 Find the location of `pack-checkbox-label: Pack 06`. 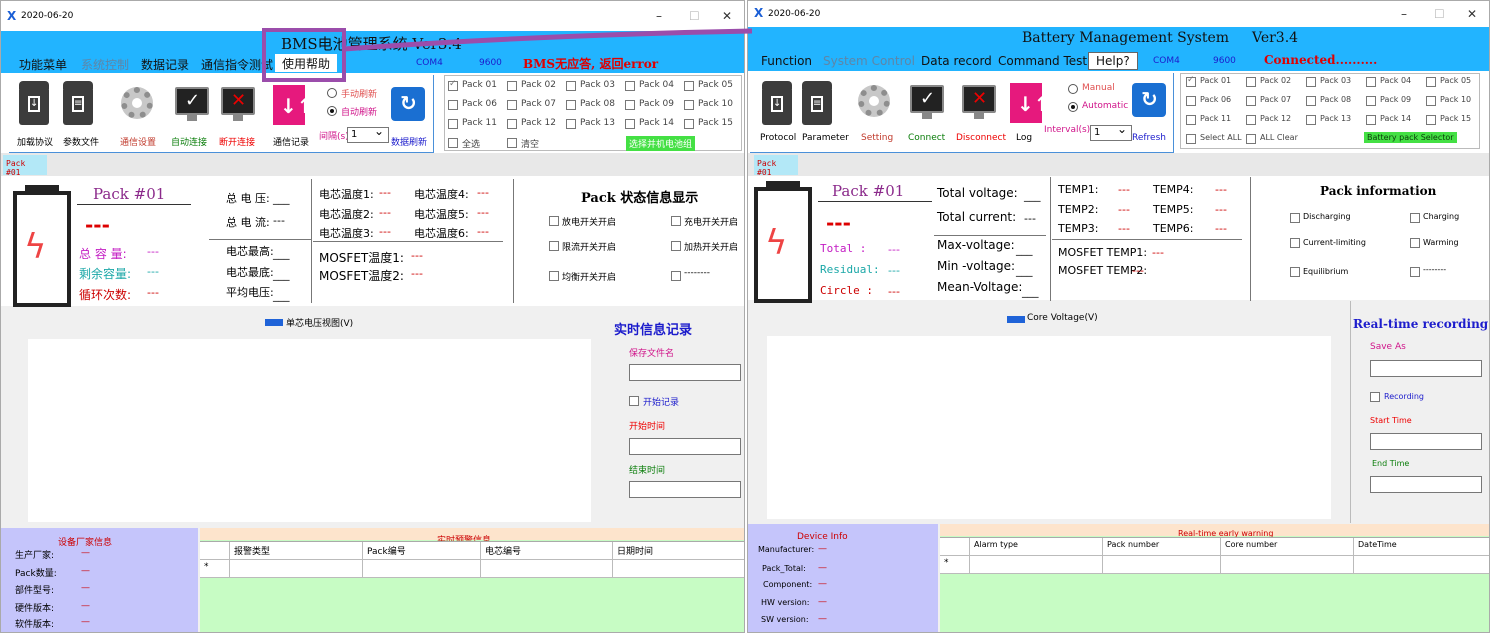

pack-checkbox-label: Pack 06 is located at coordinates (1216, 99).